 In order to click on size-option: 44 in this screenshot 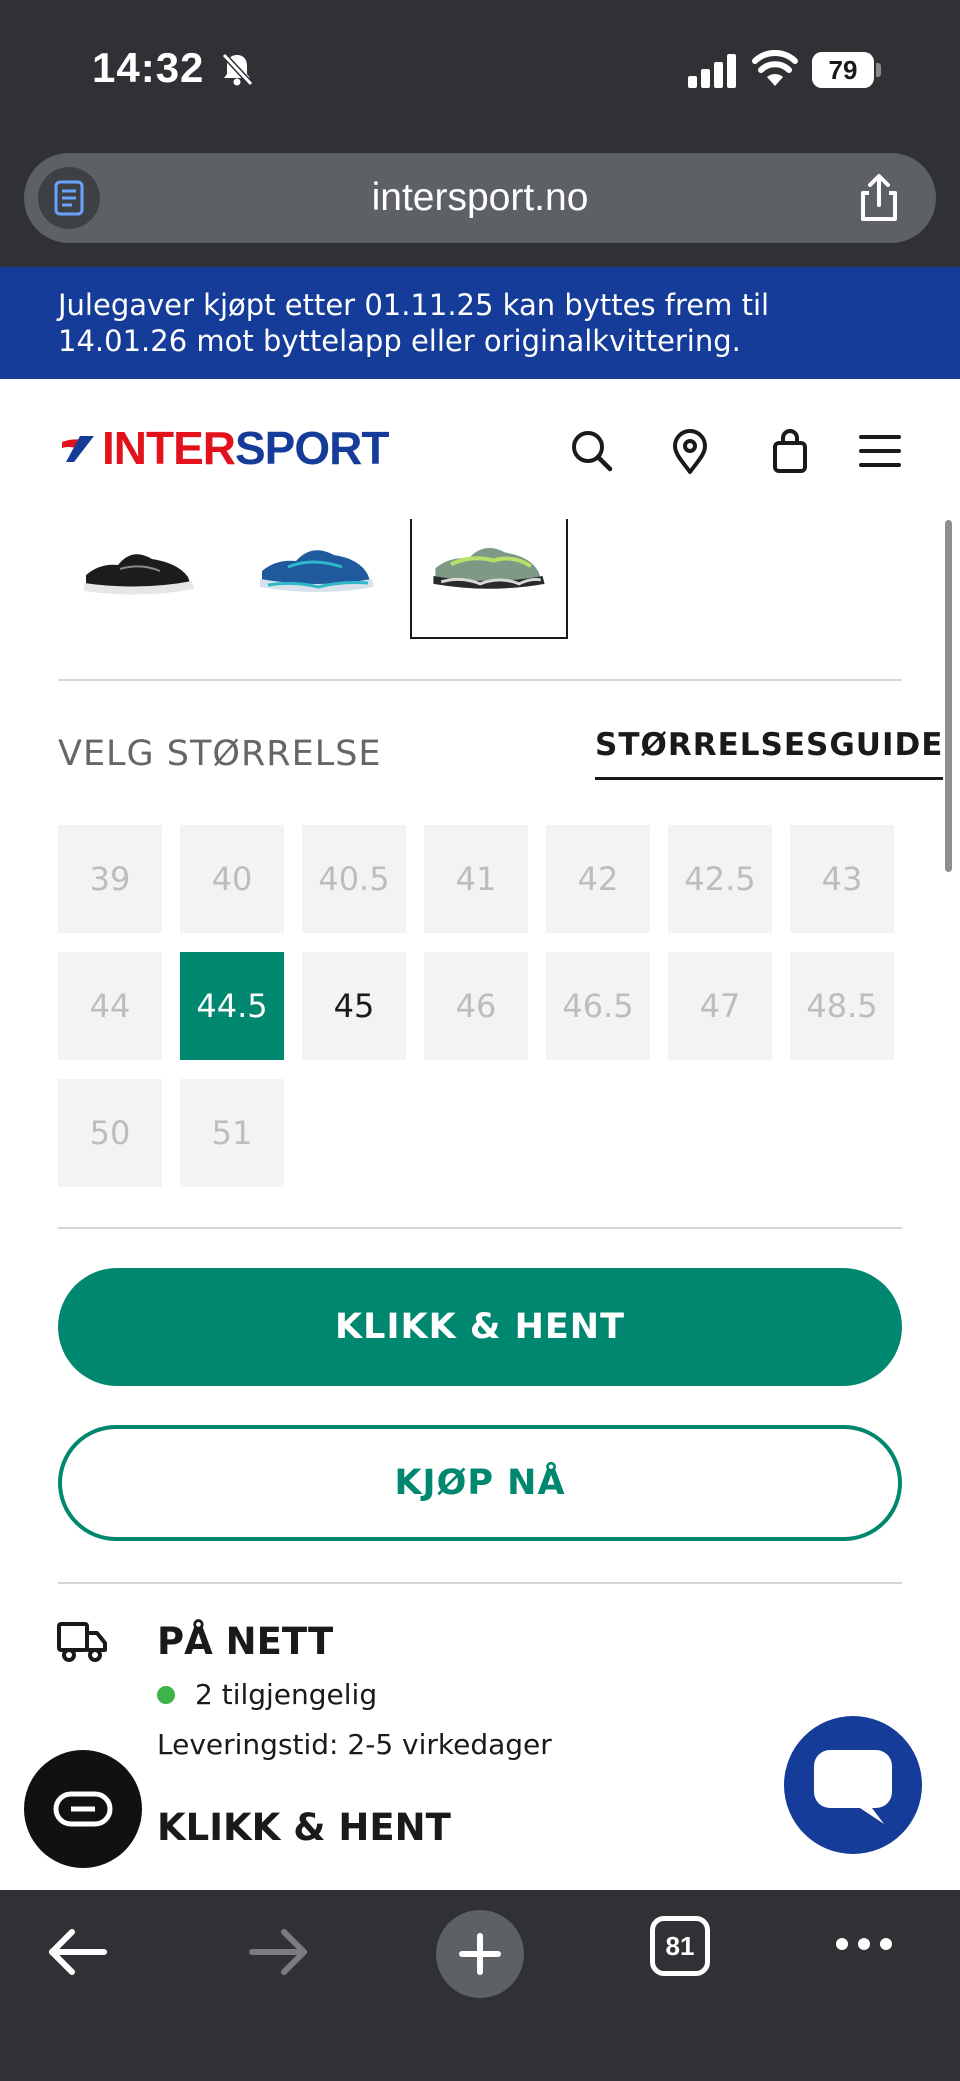, I will do `click(110, 1006)`.